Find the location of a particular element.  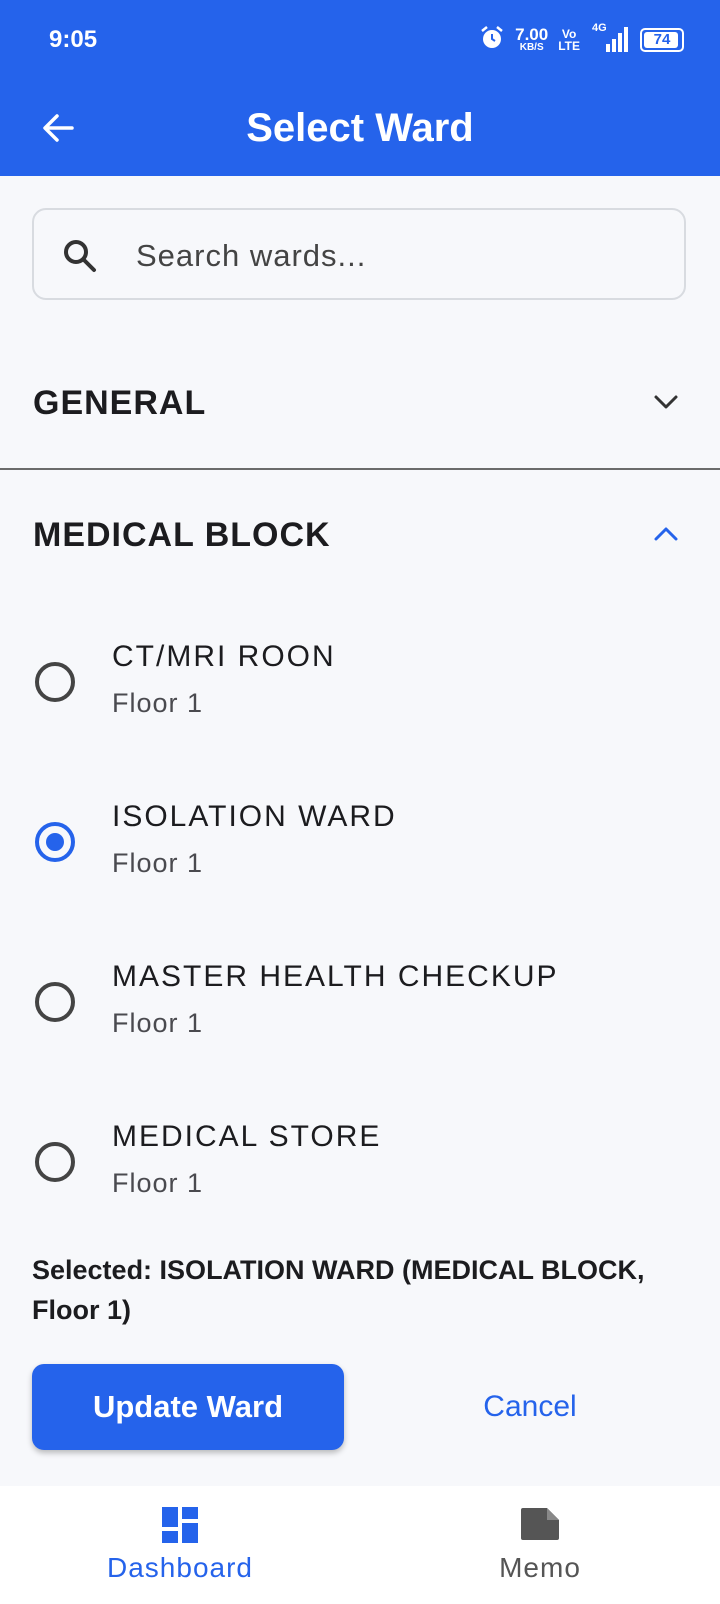

net-speed: 7.00 KB/S is located at coordinates (532, 39).